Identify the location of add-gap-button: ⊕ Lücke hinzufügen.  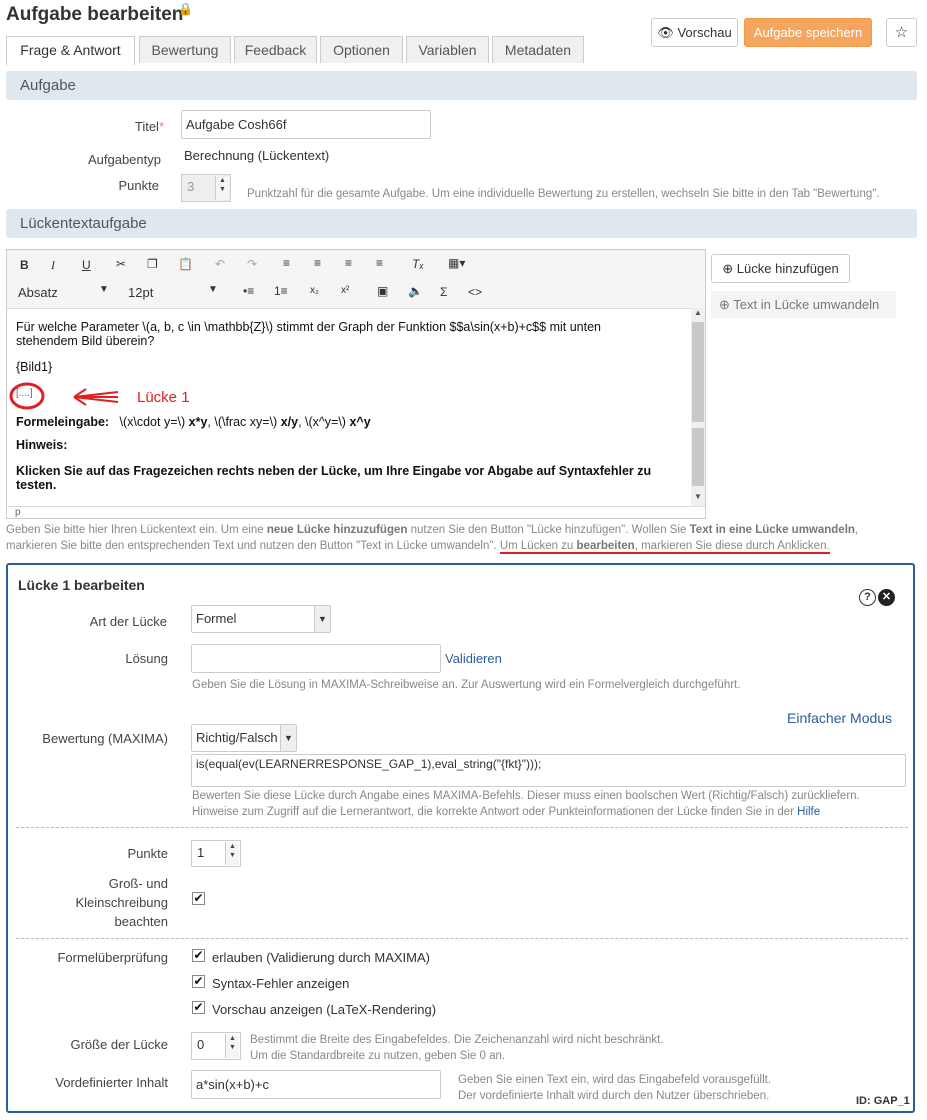
(780, 268).